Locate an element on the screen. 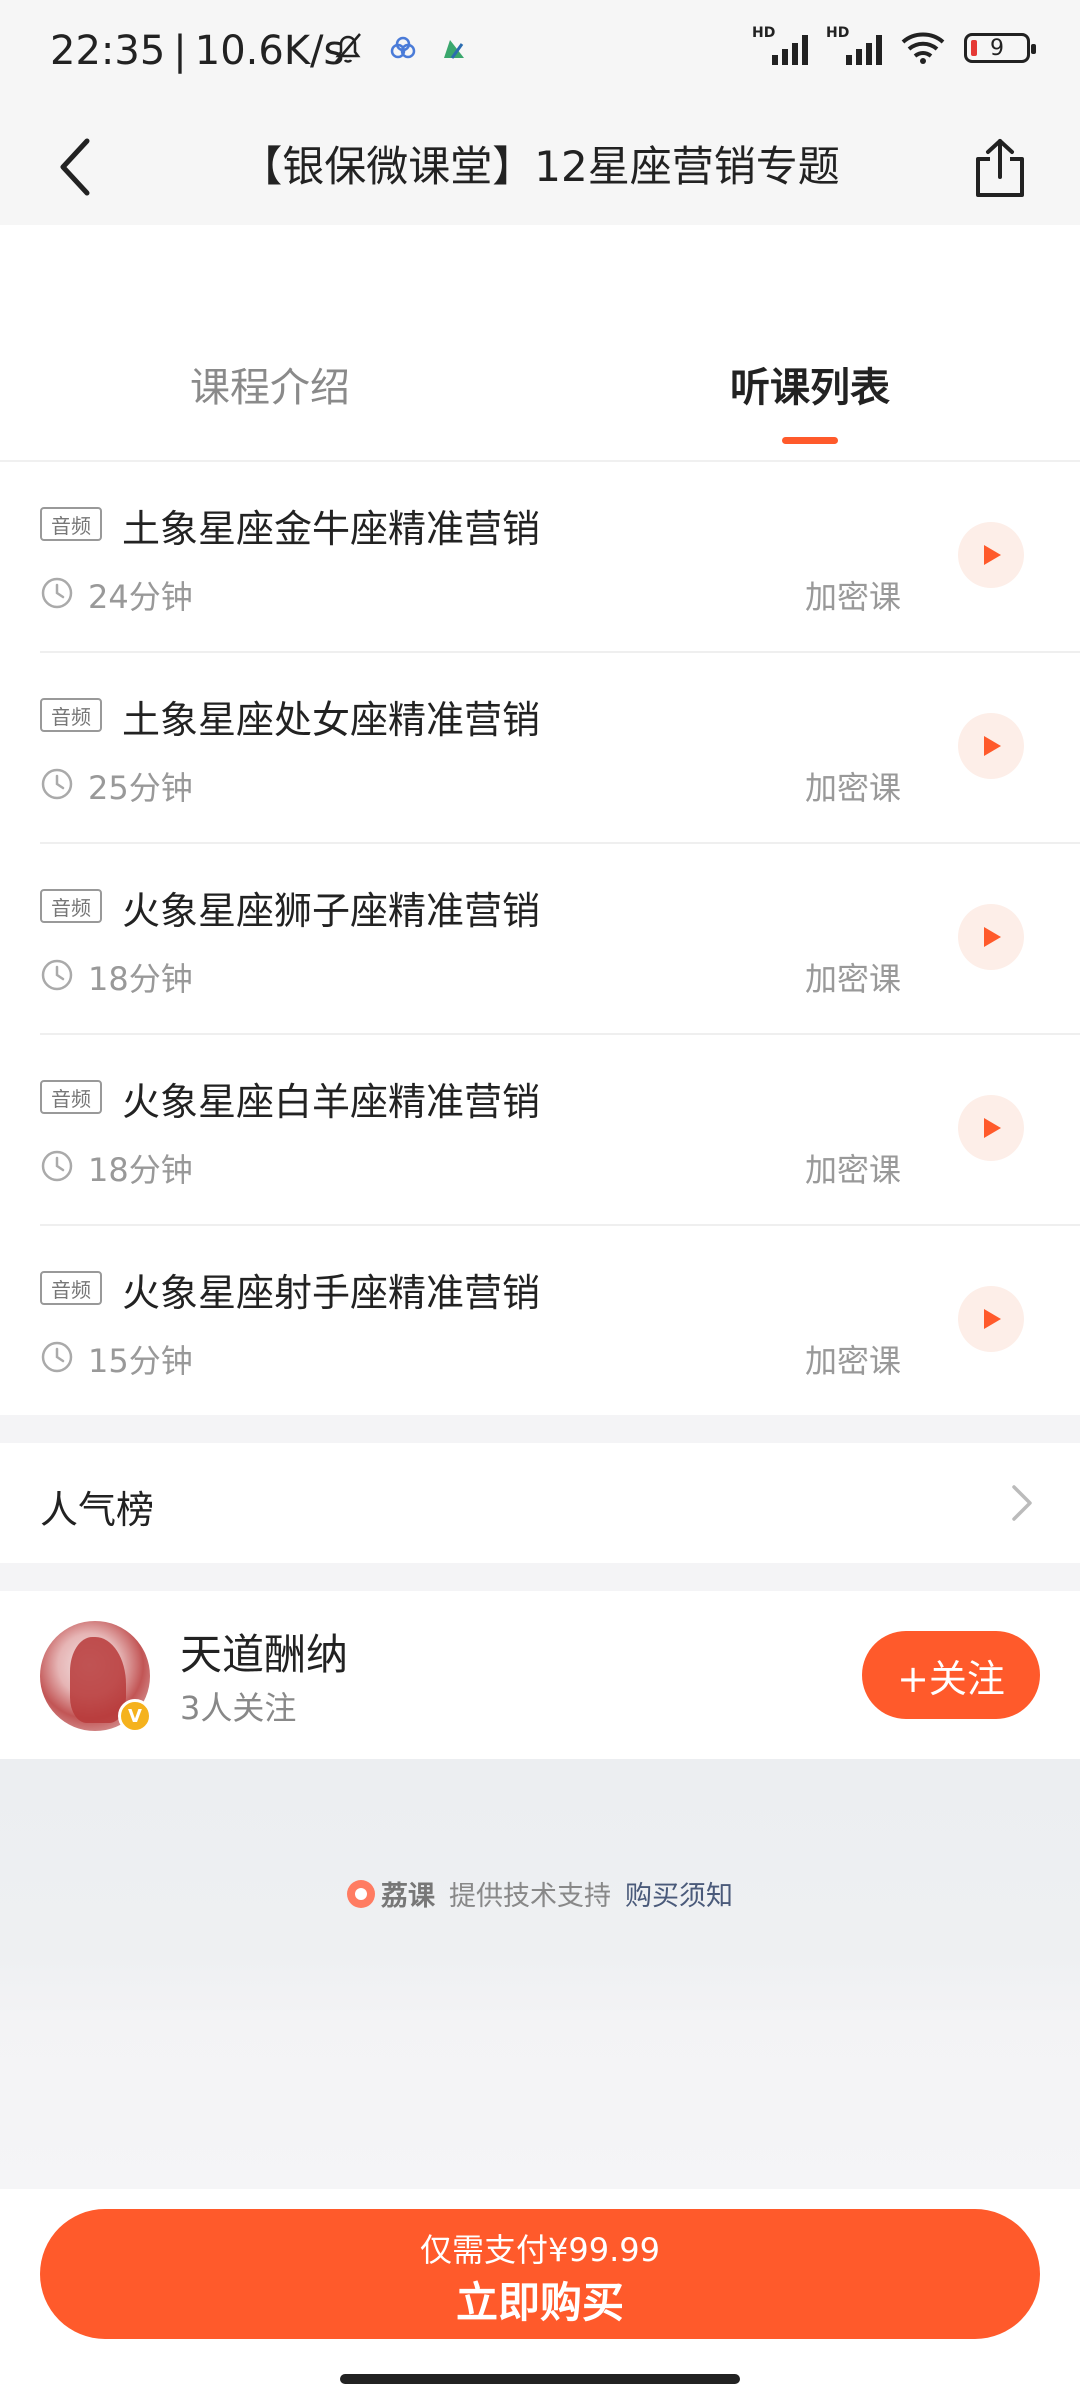 The height and width of the screenshot is (2400, 1080). lesson-title: 土象星座处女座精准营销 is located at coordinates (331, 720).